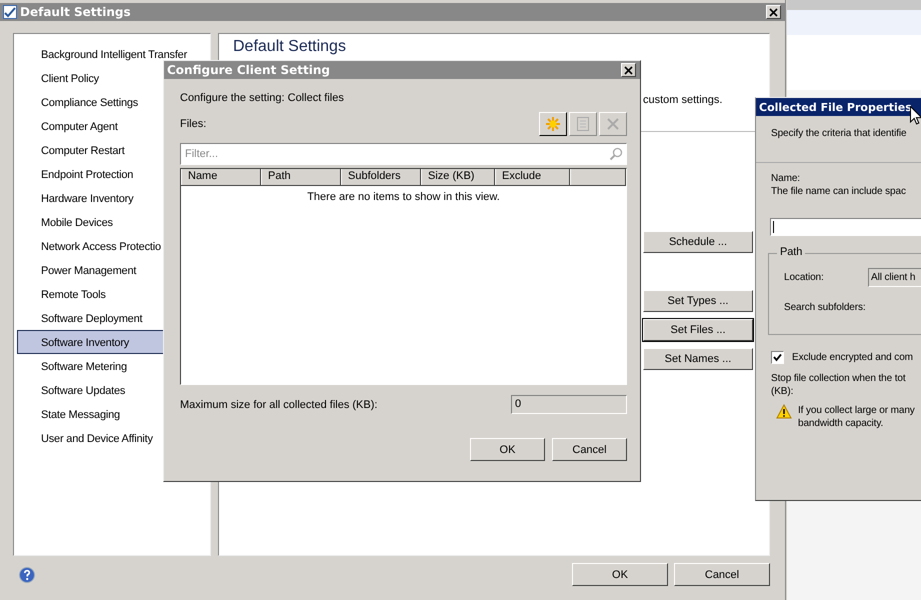 The image size is (921, 600). I want to click on subfolders-label: Search subfolders:, so click(825, 307).